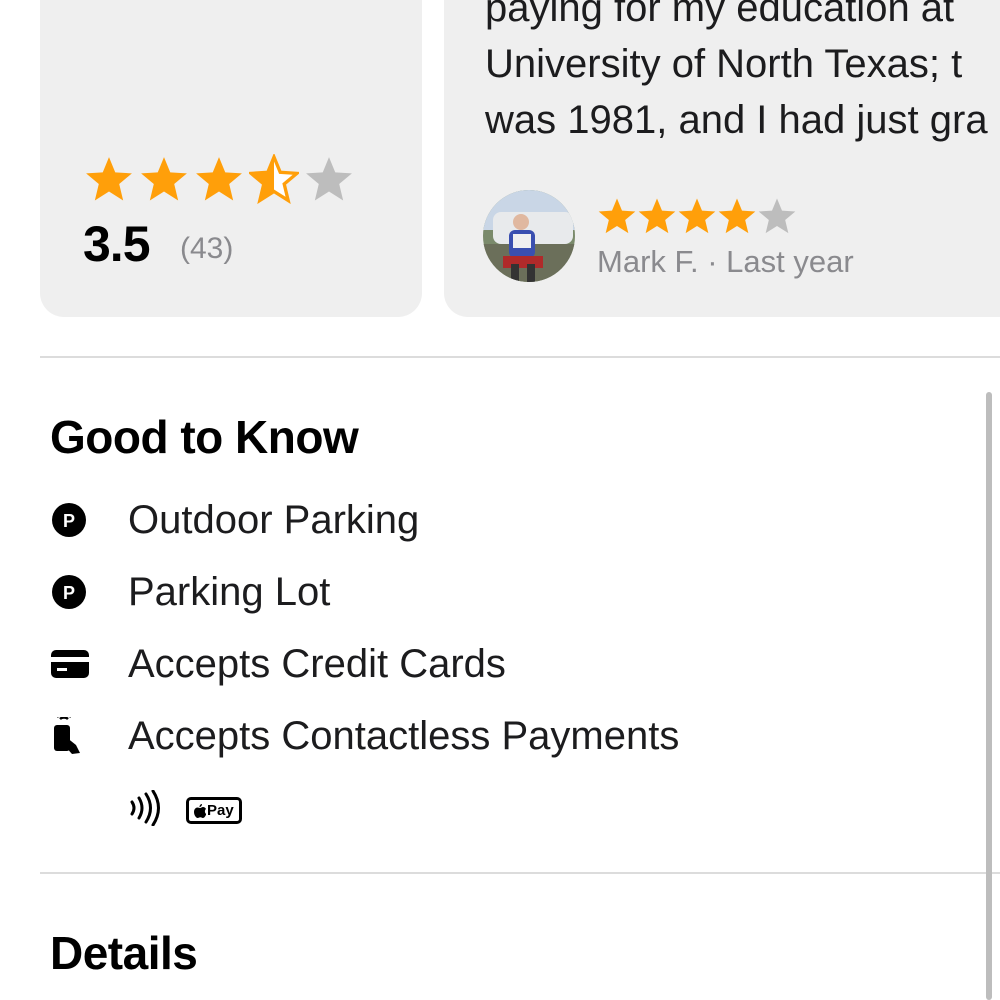 The image size is (1000, 1000). What do you see at coordinates (317, 663) in the screenshot?
I see `item-label: Accepts Credit Cards` at bounding box center [317, 663].